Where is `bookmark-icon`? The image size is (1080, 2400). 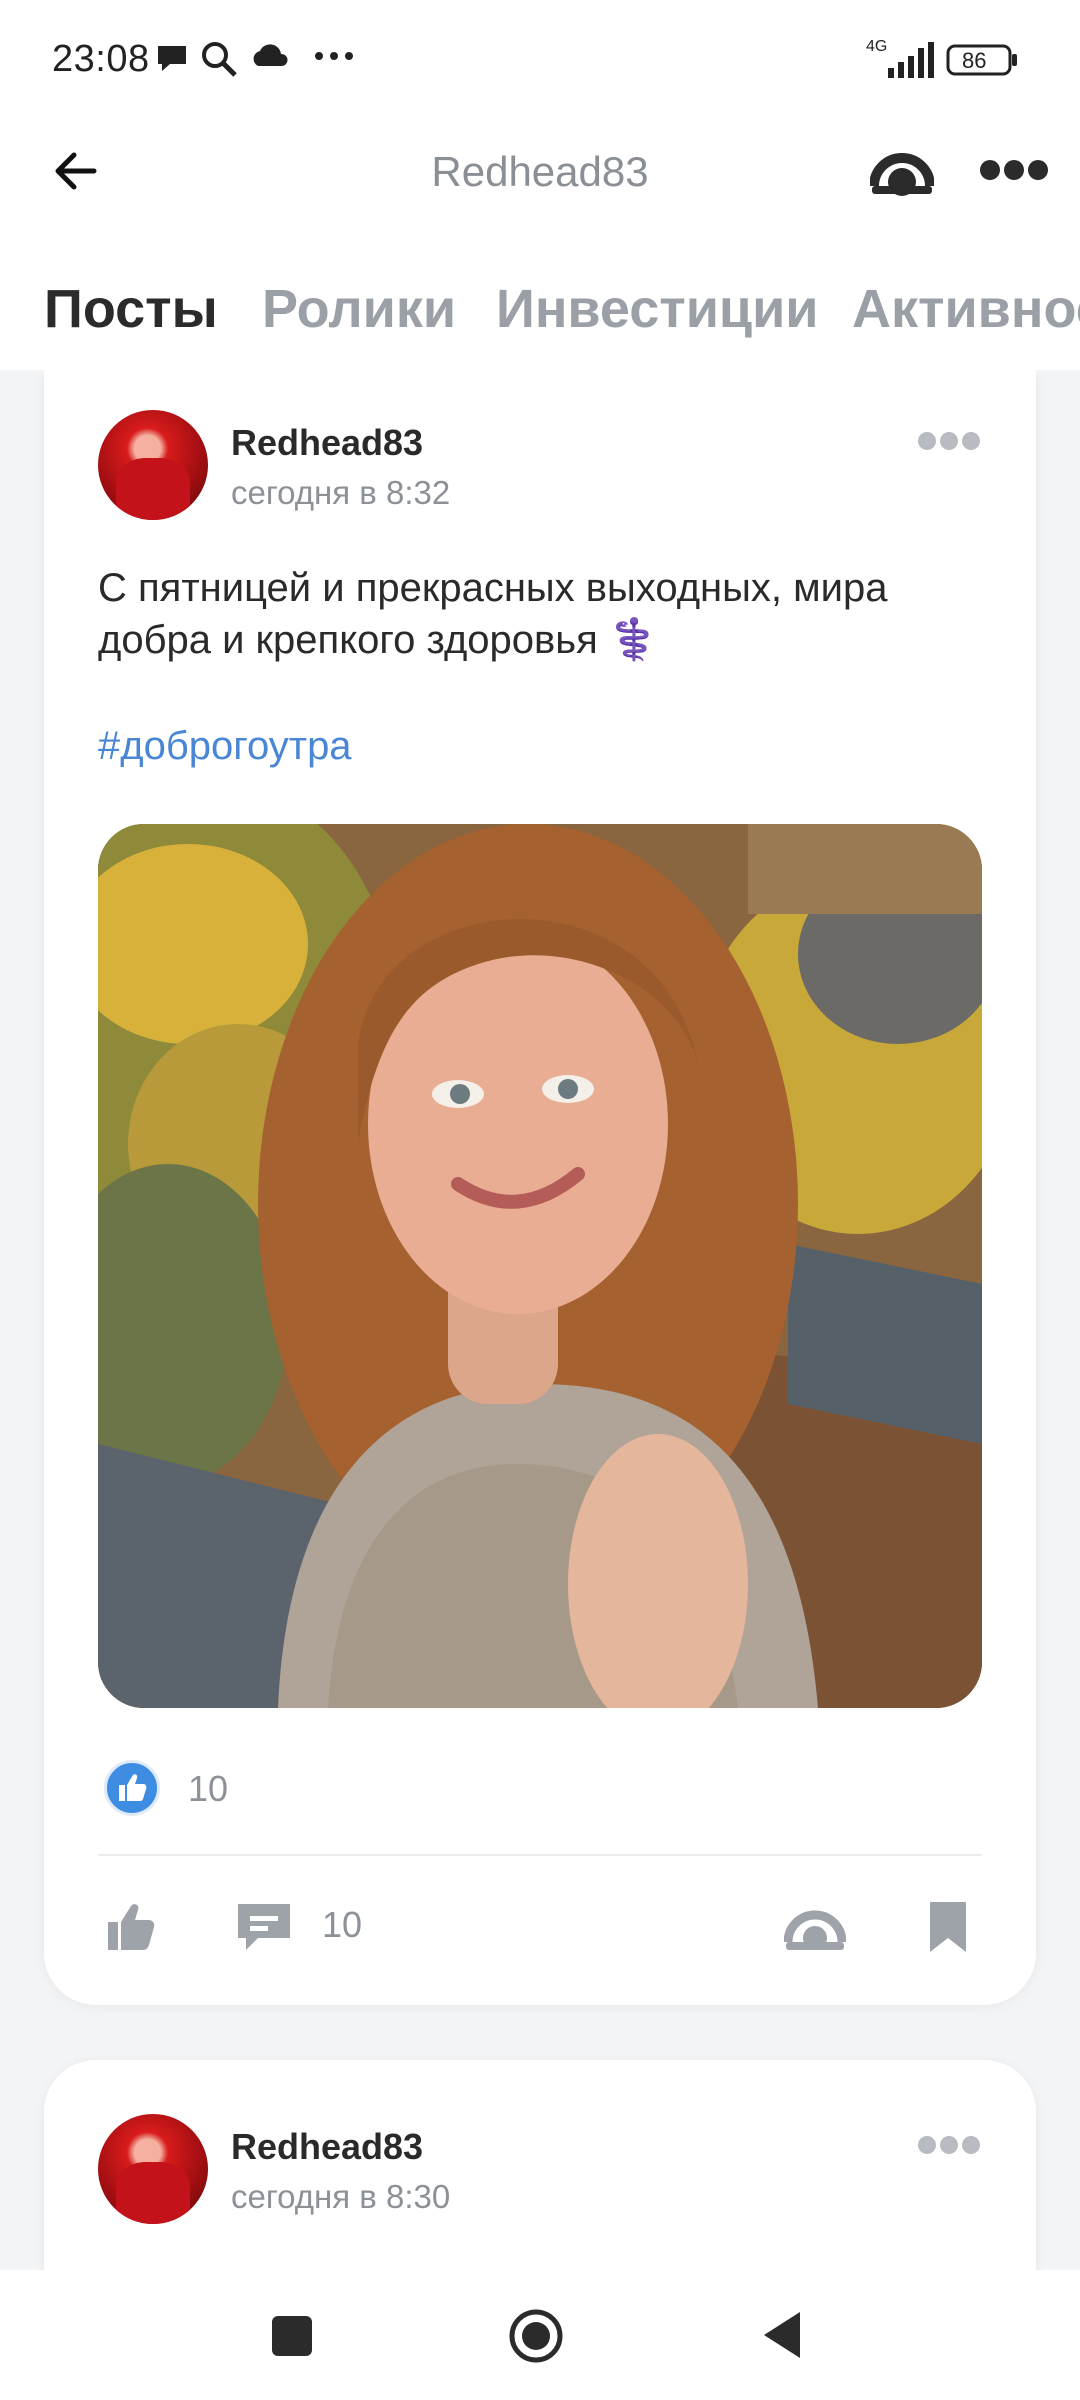 bookmark-icon is located at coordinates (948, 1927).